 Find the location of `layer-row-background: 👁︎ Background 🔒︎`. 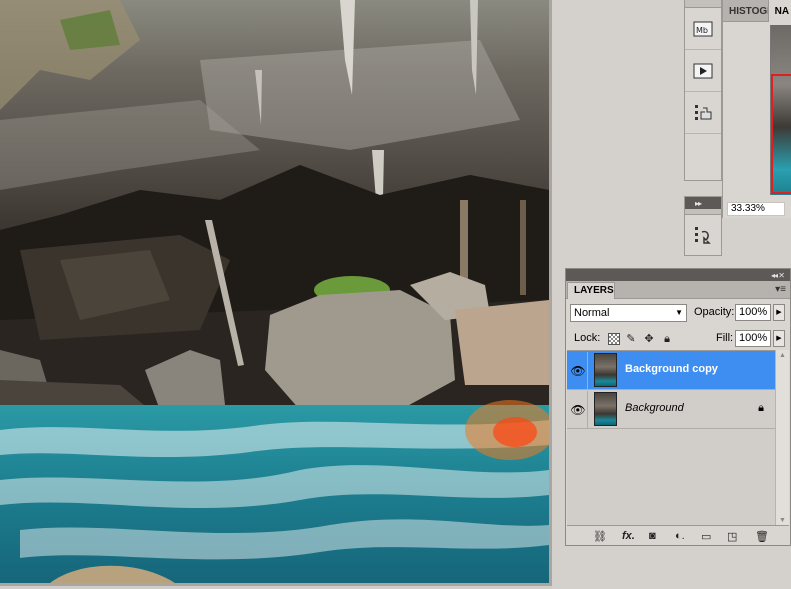

layer-row-background: 👁︎ Background 🔒︎ is located at coordinates (671, 409).